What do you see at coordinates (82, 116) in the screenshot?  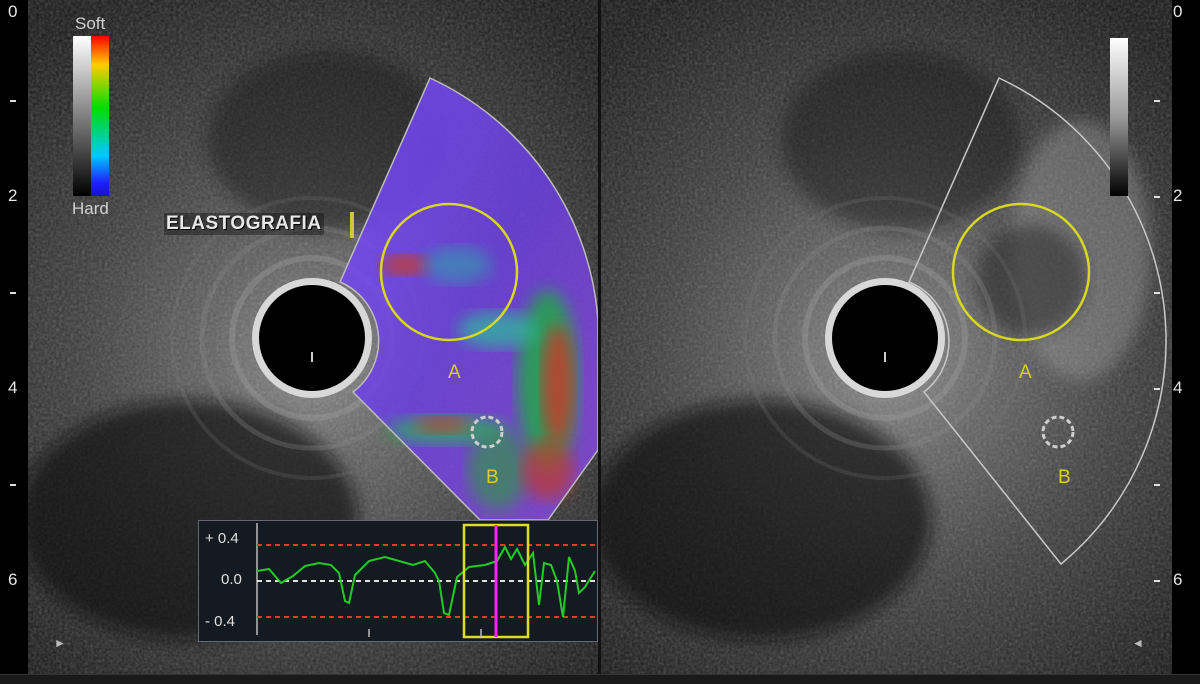 I see `grayscale-bar` at bounding box center [82, 116].